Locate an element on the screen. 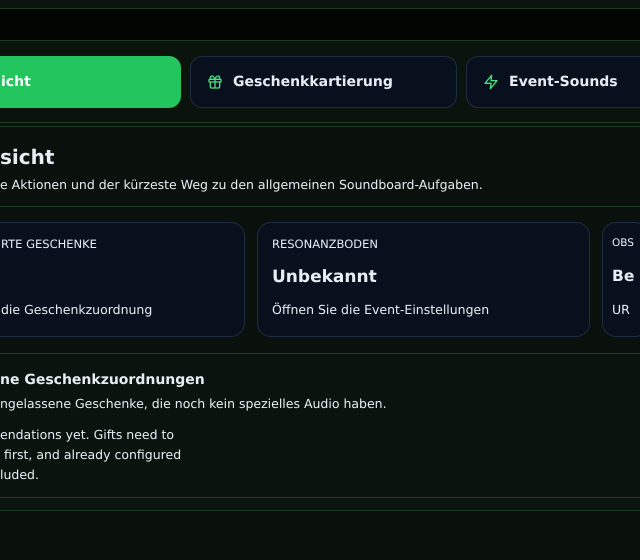  section-title: ne Geschenkzuordnungen is located at coordinates (103, 380).